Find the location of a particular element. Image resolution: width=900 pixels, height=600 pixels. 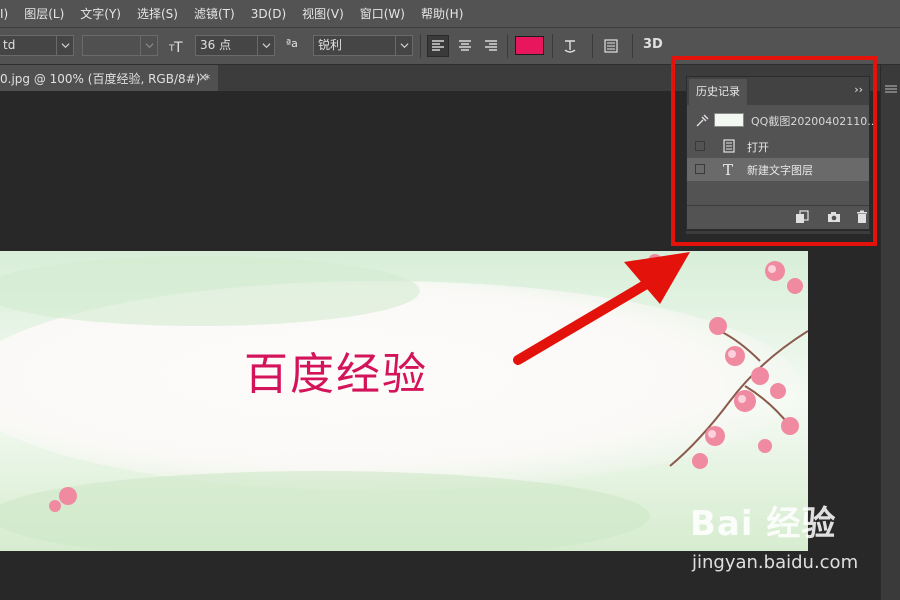

close-icon: × is located at coordinates (203, 77).